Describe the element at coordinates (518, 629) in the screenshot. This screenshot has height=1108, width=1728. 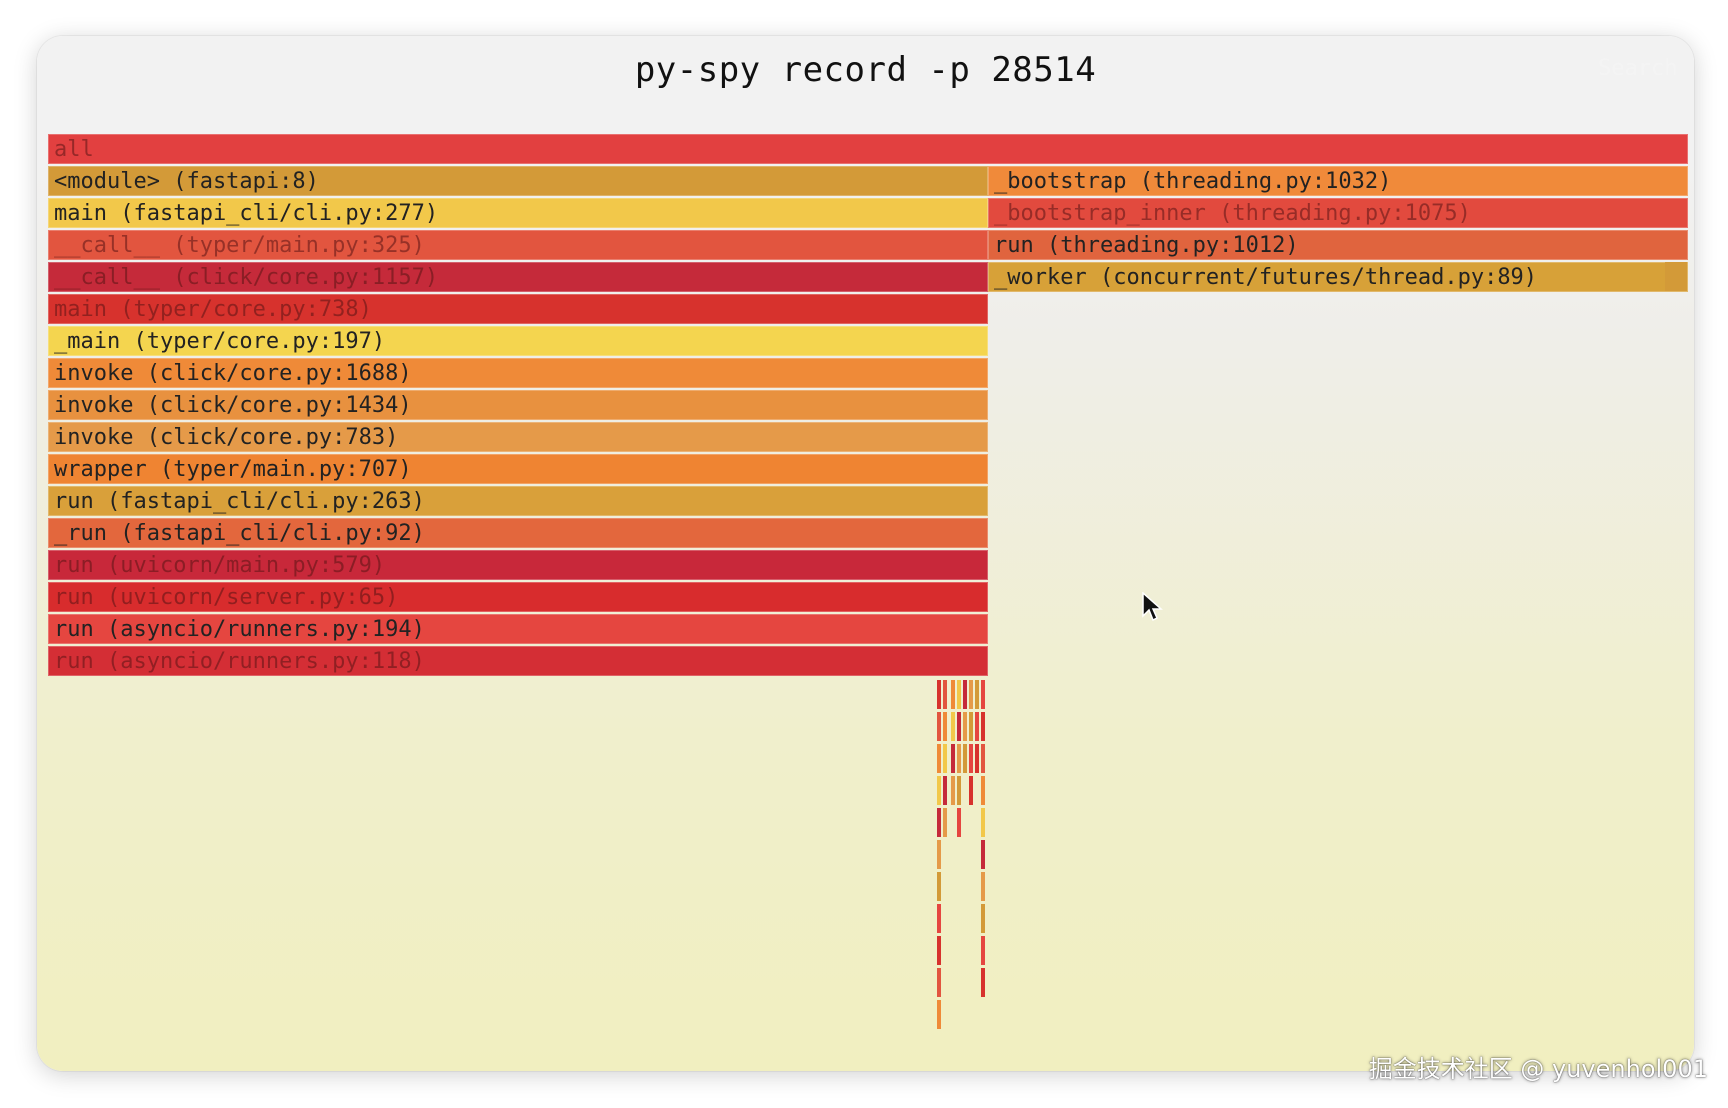
I see `frame-left: run (asyncio/runners.py:194)` at that location.